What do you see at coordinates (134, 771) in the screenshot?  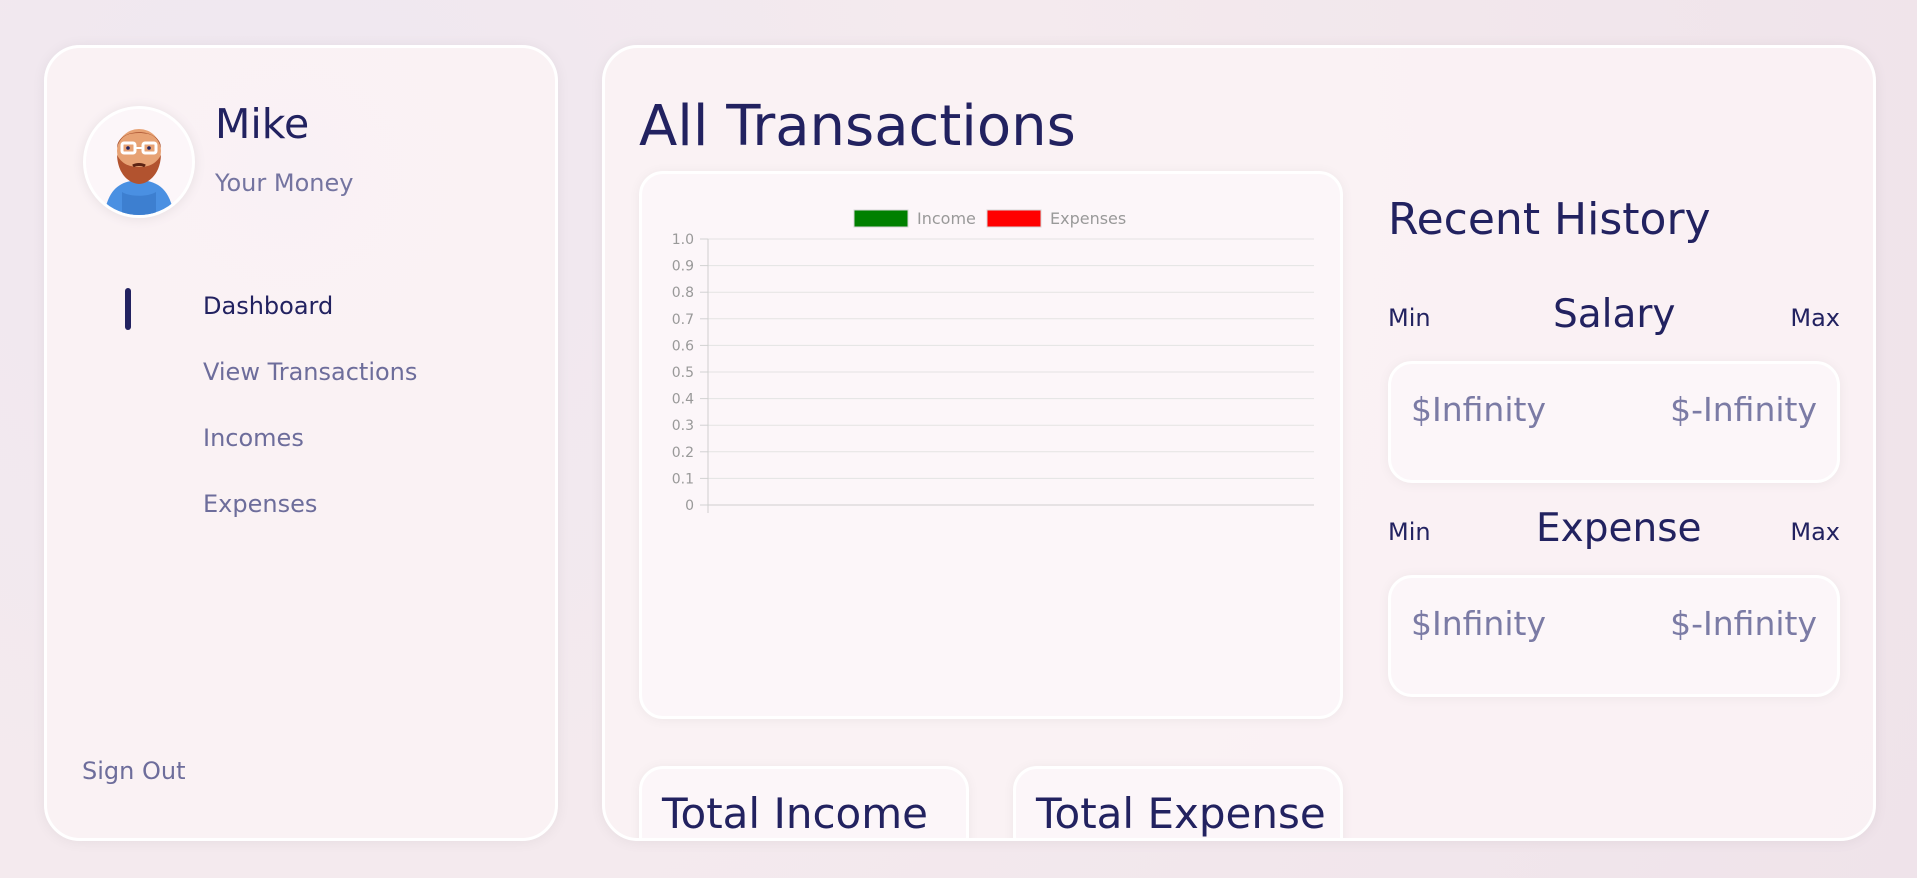 I see `sign-out-button: Sign Out` at bounding box center [134, 771].